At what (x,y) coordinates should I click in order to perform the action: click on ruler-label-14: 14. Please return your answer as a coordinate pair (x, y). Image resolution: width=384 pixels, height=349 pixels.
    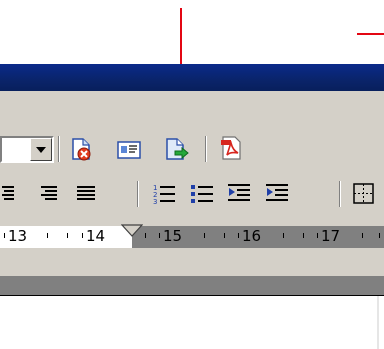
    Looking at the image, I should click on (96, 236).